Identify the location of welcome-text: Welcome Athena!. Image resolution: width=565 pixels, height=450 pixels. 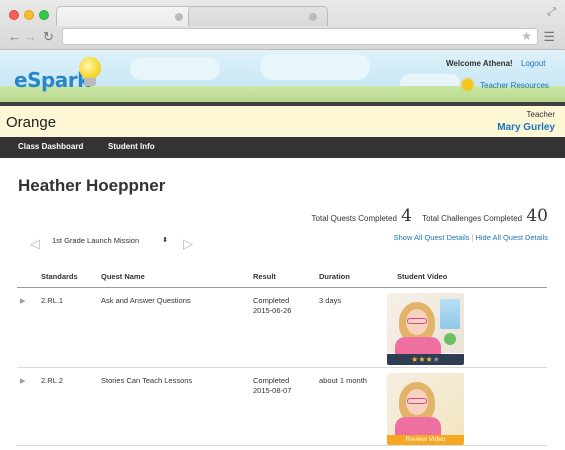
(479, 63).